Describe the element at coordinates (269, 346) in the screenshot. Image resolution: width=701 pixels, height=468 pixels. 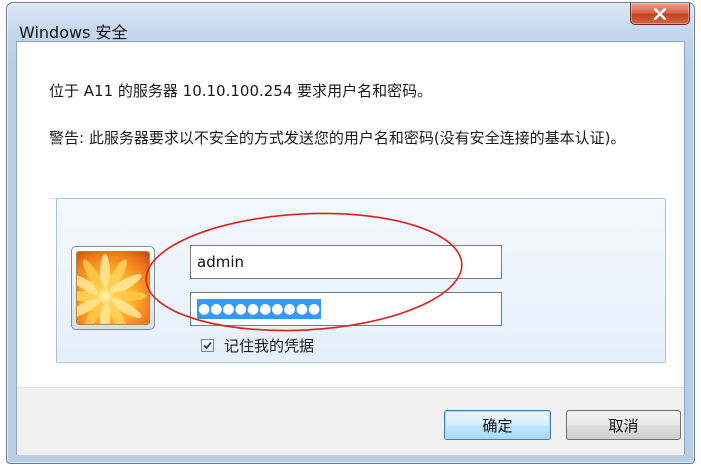
I see `remember-credentials-label: 记住我的凭据` at that location.